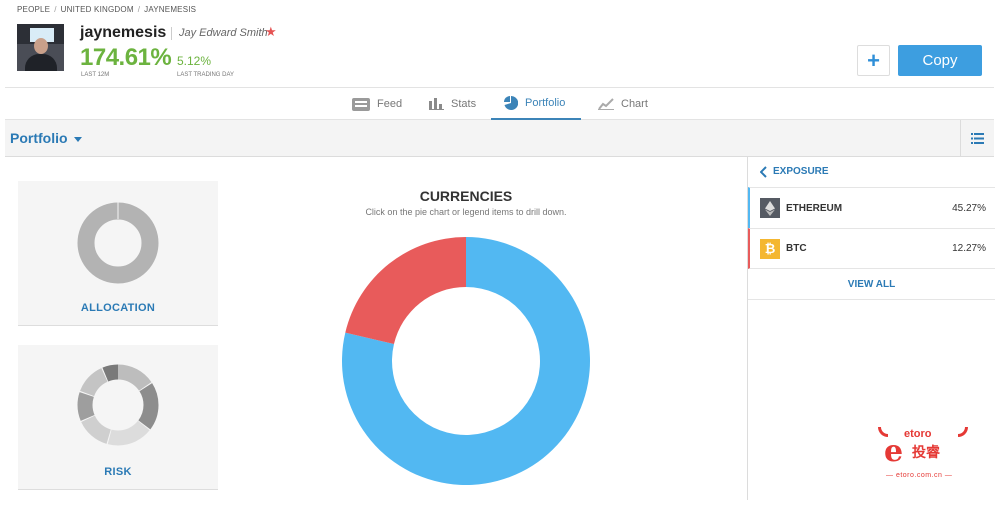 The image size is (1006, 517). Describe the element at coordinates (126, 57) in the screenshot. I see `gain-12m: 174.61%` at that location.